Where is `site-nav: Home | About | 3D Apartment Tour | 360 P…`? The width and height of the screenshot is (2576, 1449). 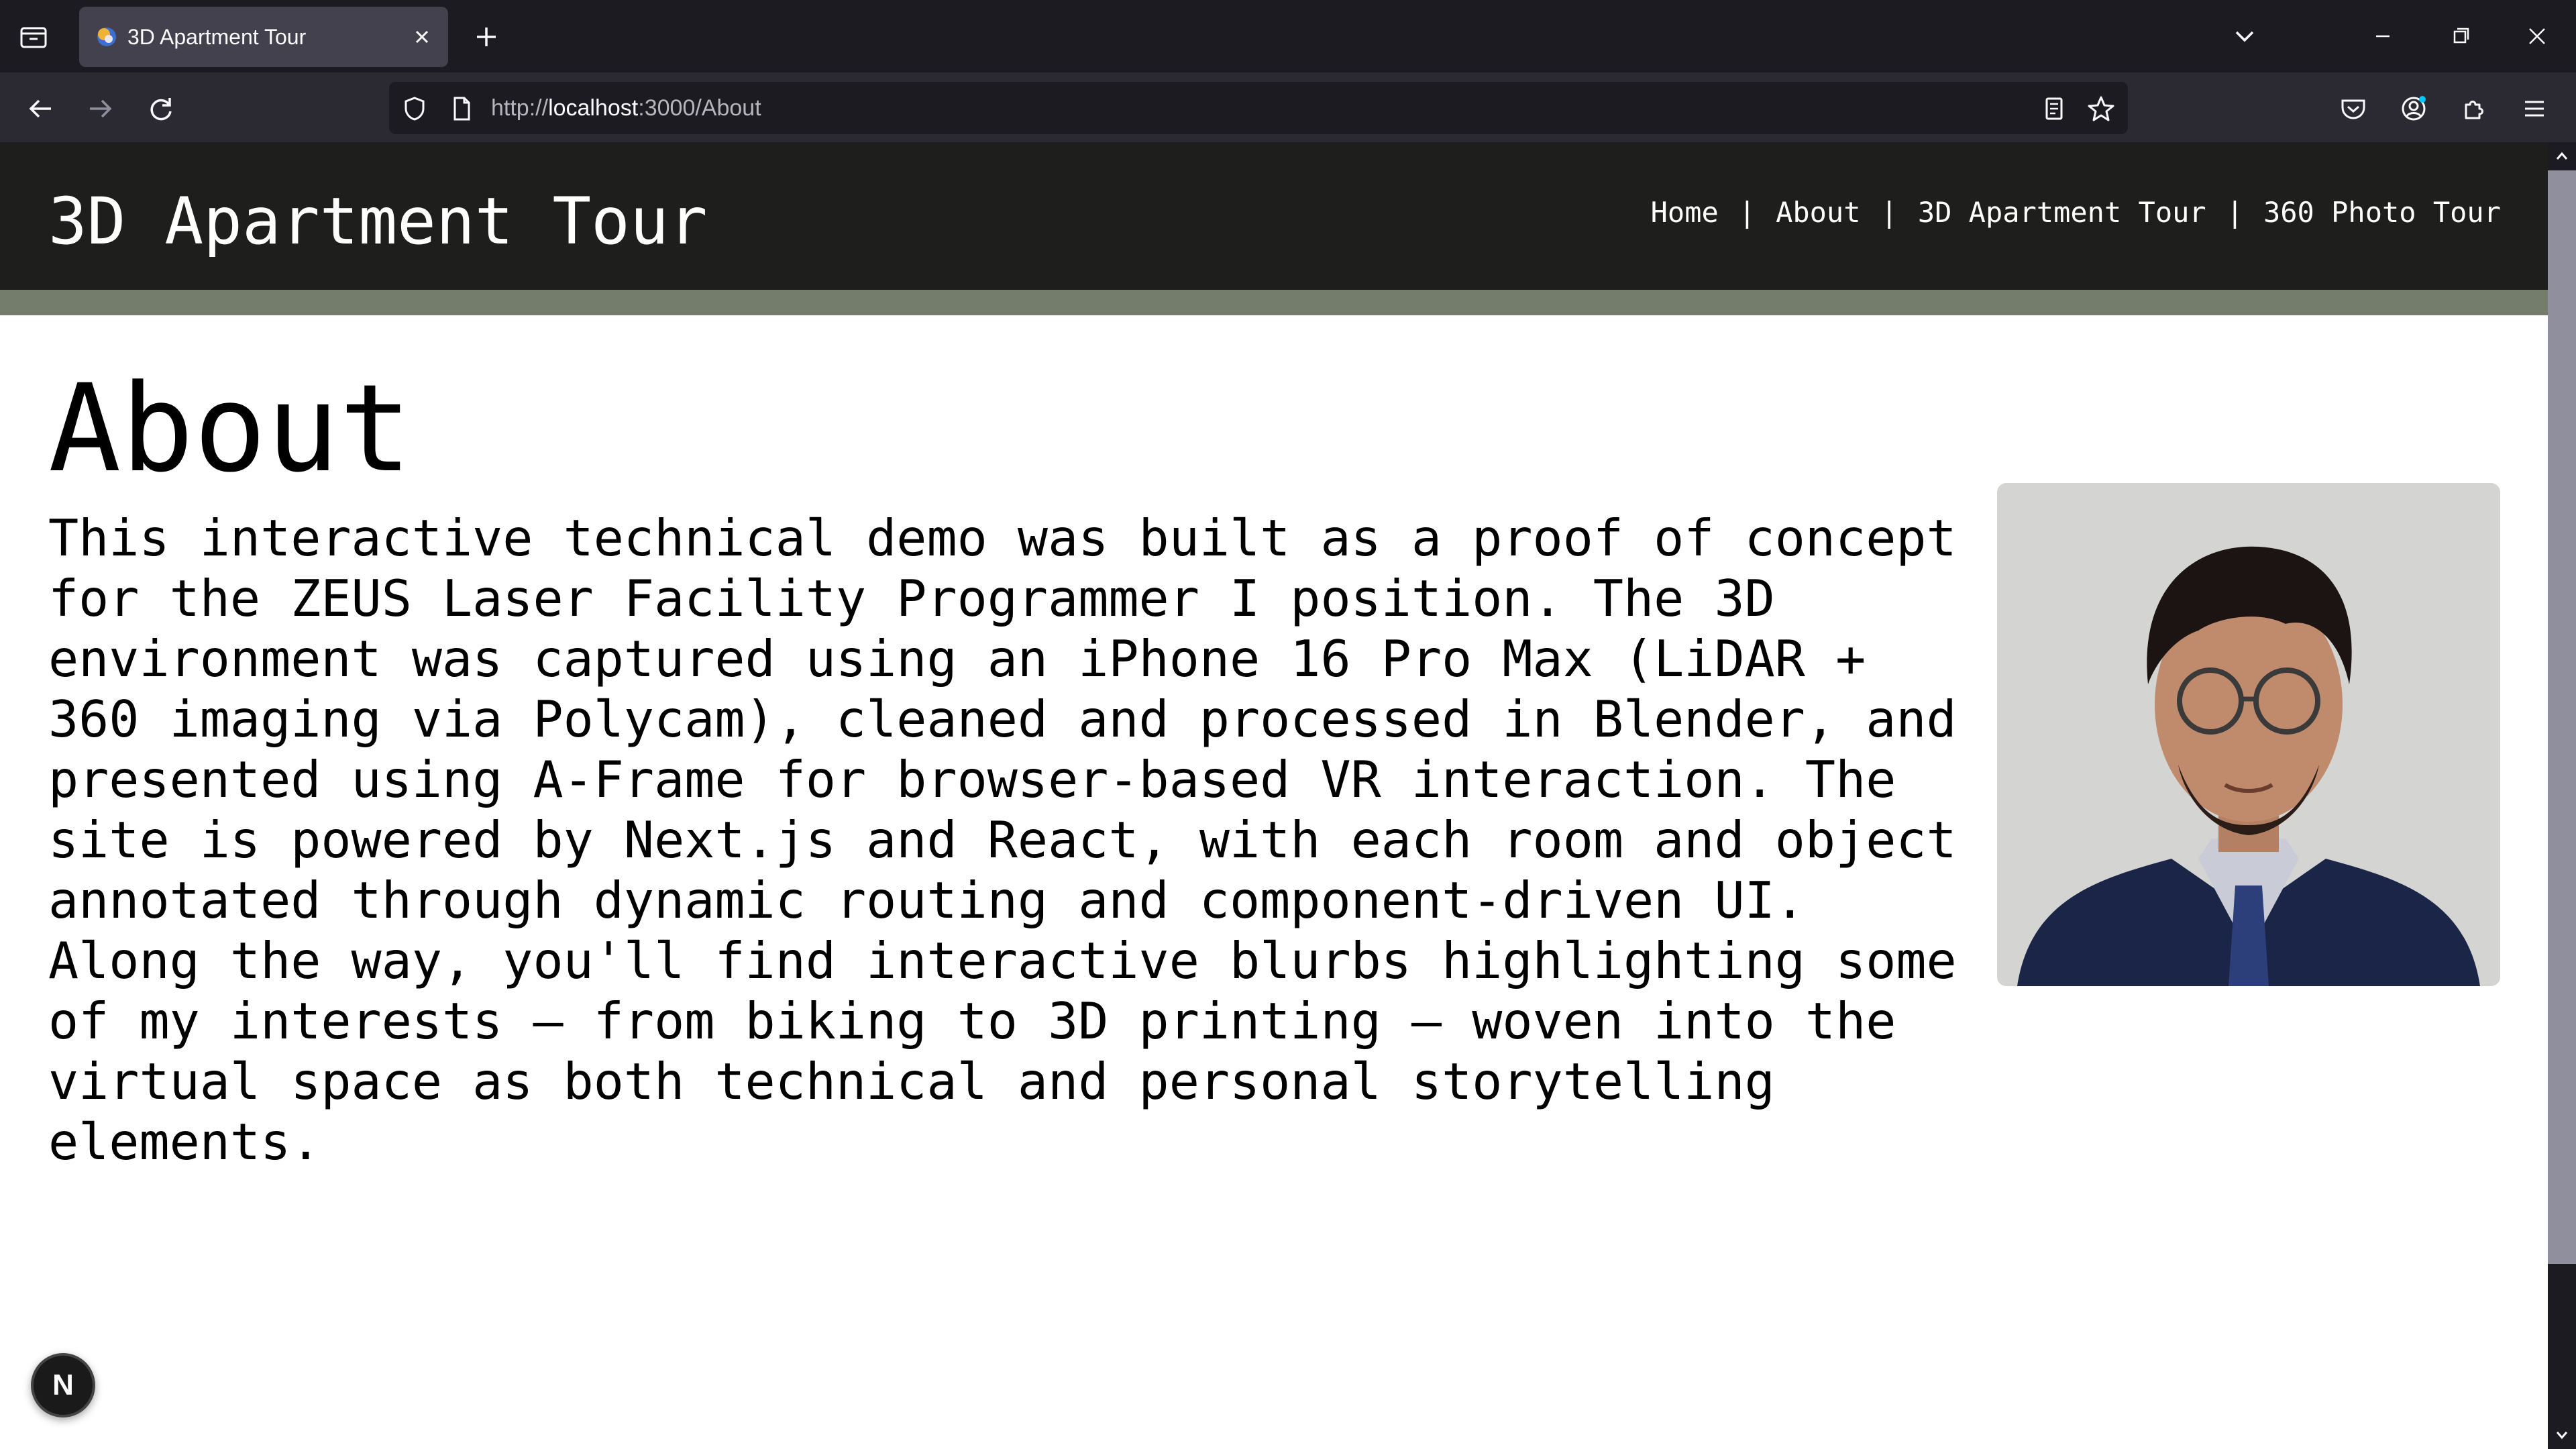
site-nav: Home | About | 3D Apartment Tour | 360 P… is located at coordinates (2076, 212).